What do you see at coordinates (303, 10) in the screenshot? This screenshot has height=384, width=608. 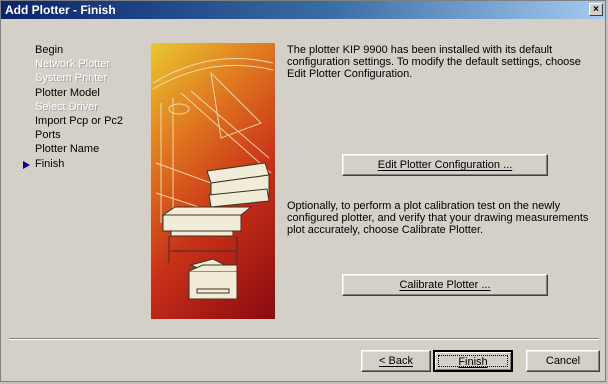 I see `title-bar: Add Plotter - Finish ×` at bounding box center [303, 10].